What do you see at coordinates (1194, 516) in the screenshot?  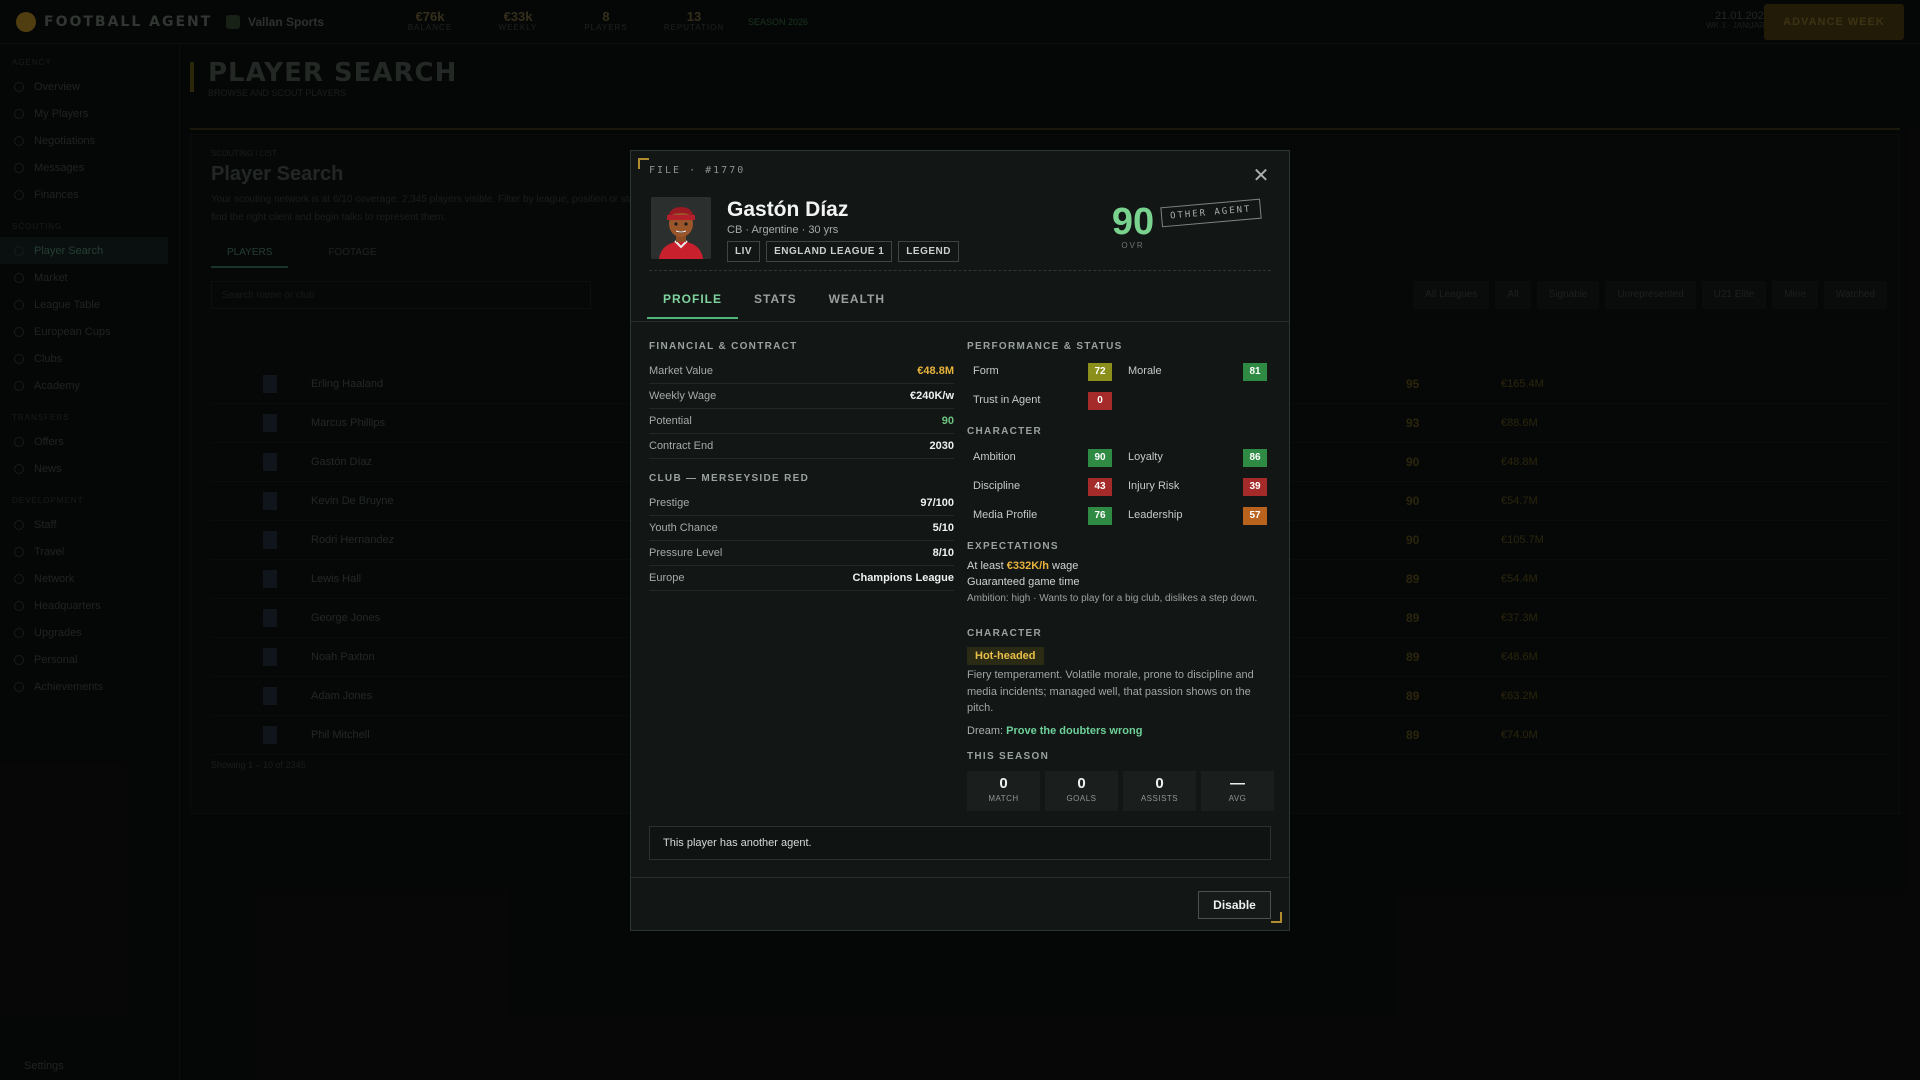 I see `character-attr: Leadership 57` at bounding box center [1194, 516].